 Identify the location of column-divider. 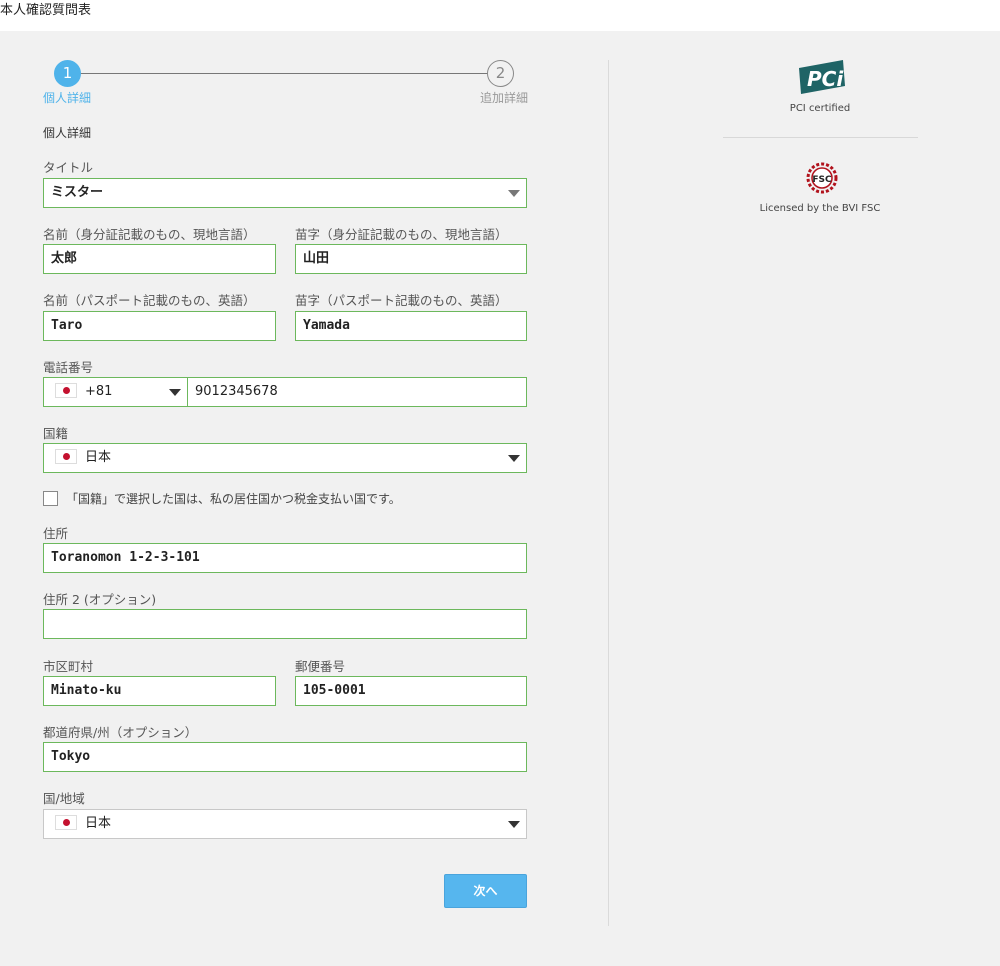
(608, 493).